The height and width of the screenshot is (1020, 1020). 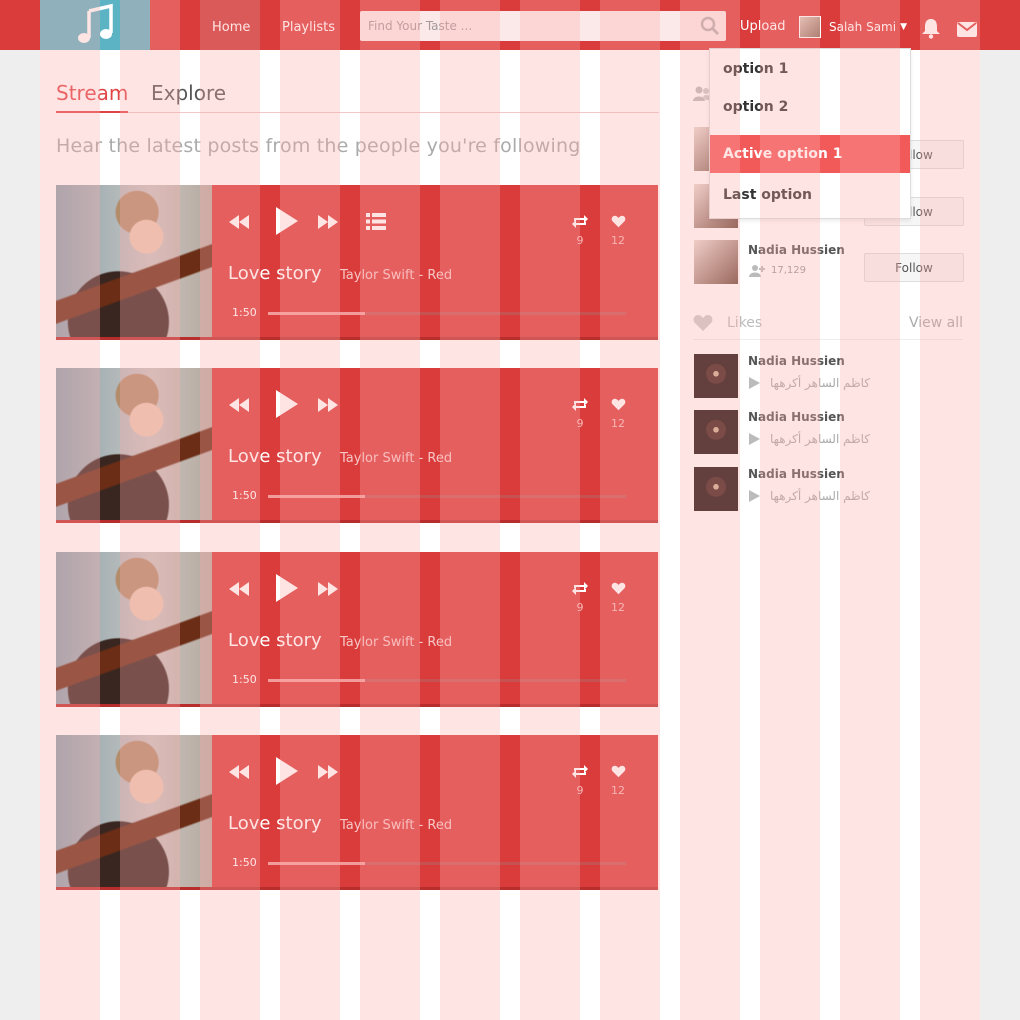 I want to click on like-count: 12, so click(x=618, y=607).